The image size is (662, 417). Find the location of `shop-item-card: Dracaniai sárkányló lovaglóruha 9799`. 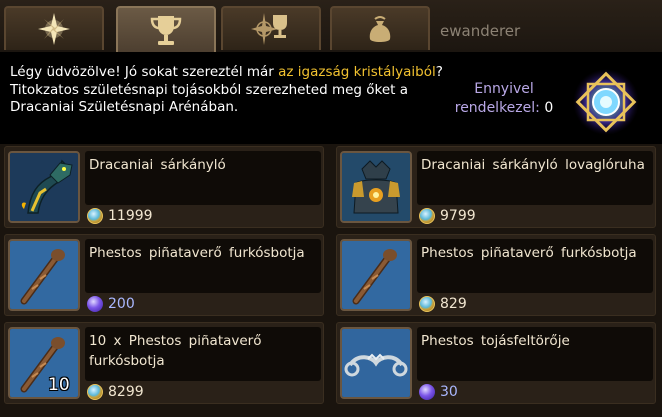

shop-item-card: Dracaniai sárkányló lovaglóruha 9799 is located at coordinates (496, 187).